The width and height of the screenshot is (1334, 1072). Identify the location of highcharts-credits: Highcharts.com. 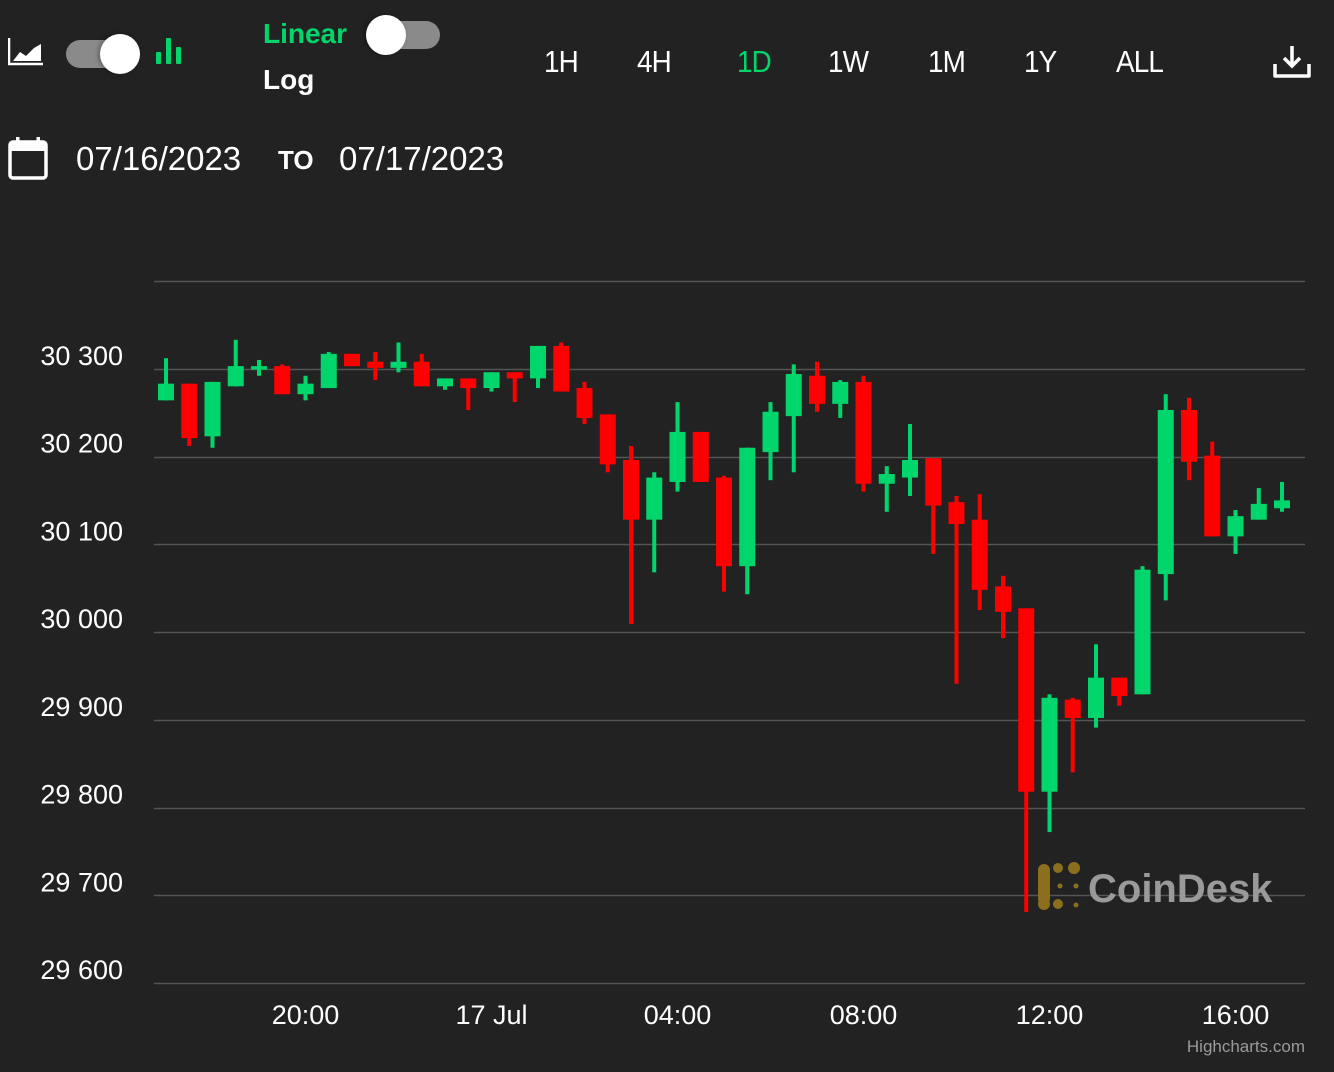
(1246, 1046).